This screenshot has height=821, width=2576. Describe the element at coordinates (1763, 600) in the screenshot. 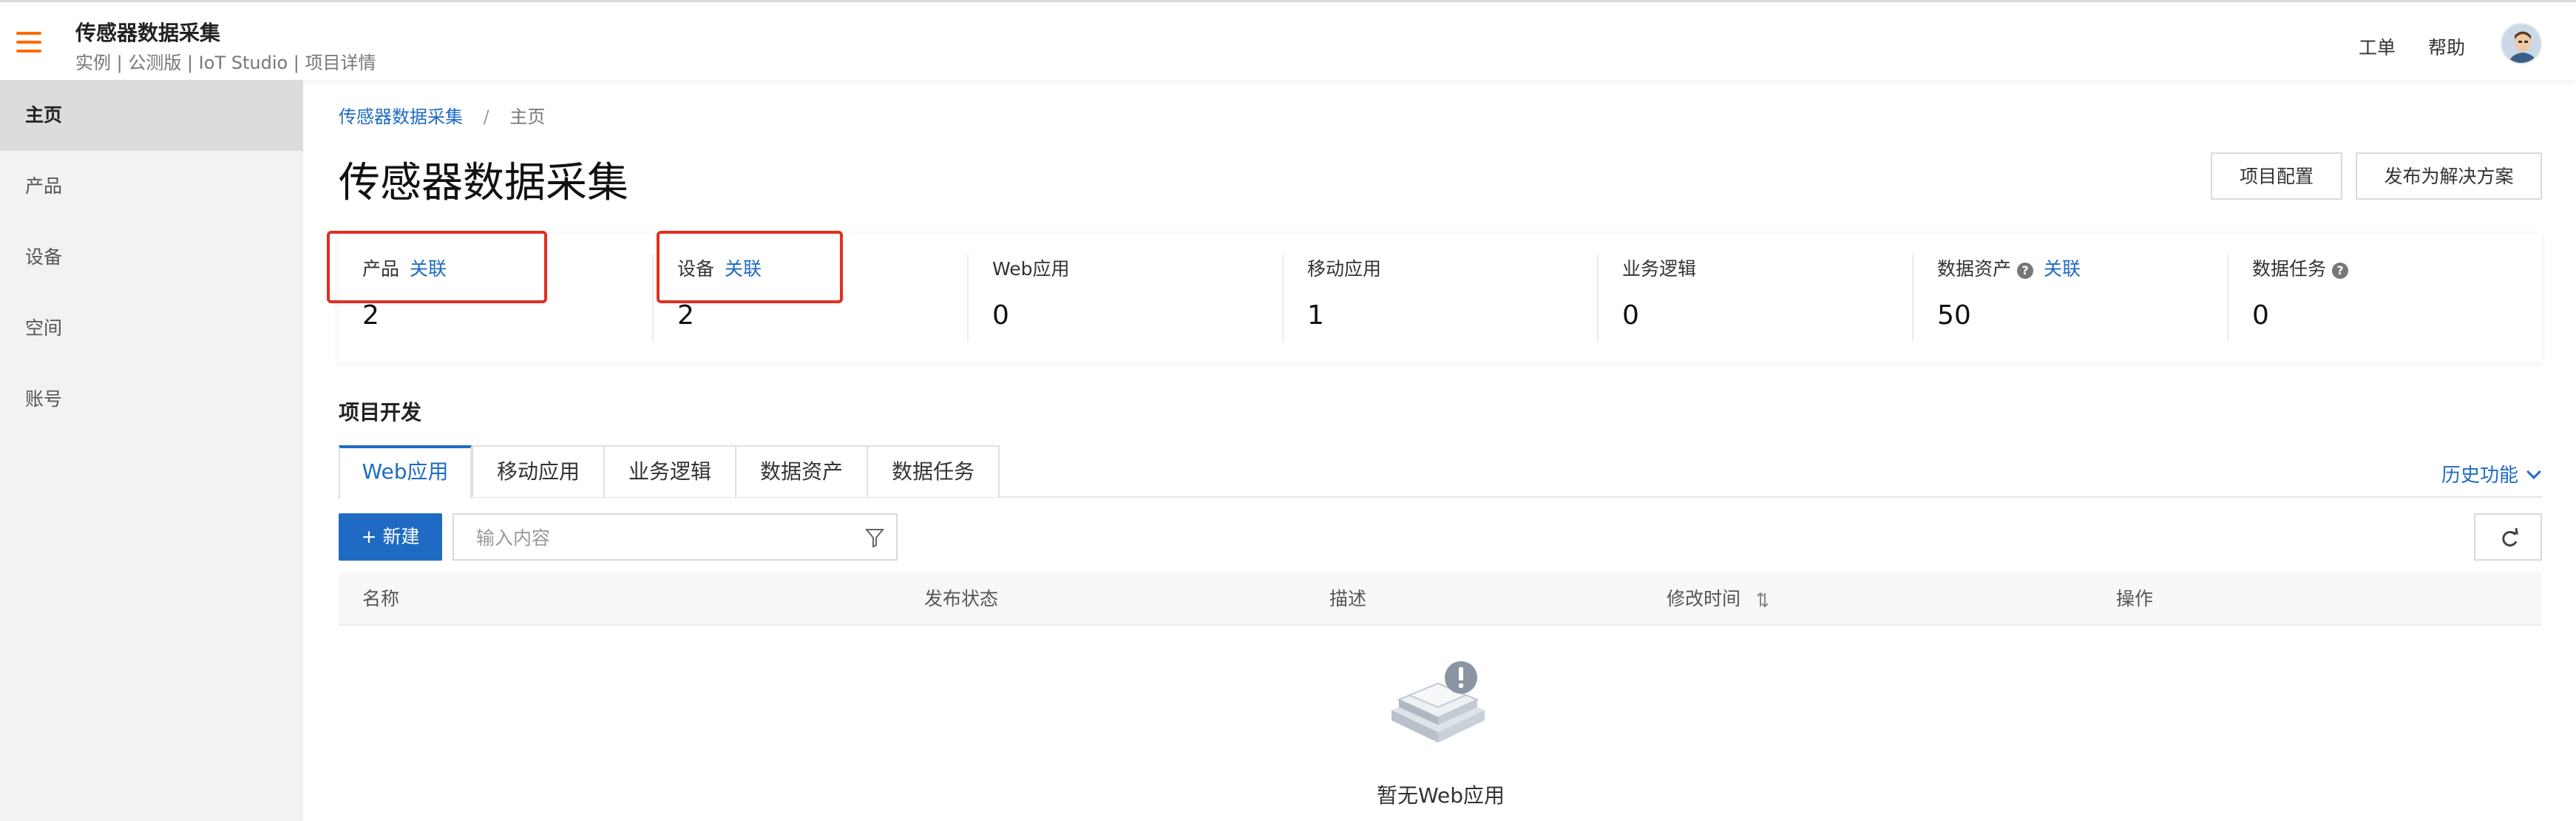

I see `sort-icon` at that location.